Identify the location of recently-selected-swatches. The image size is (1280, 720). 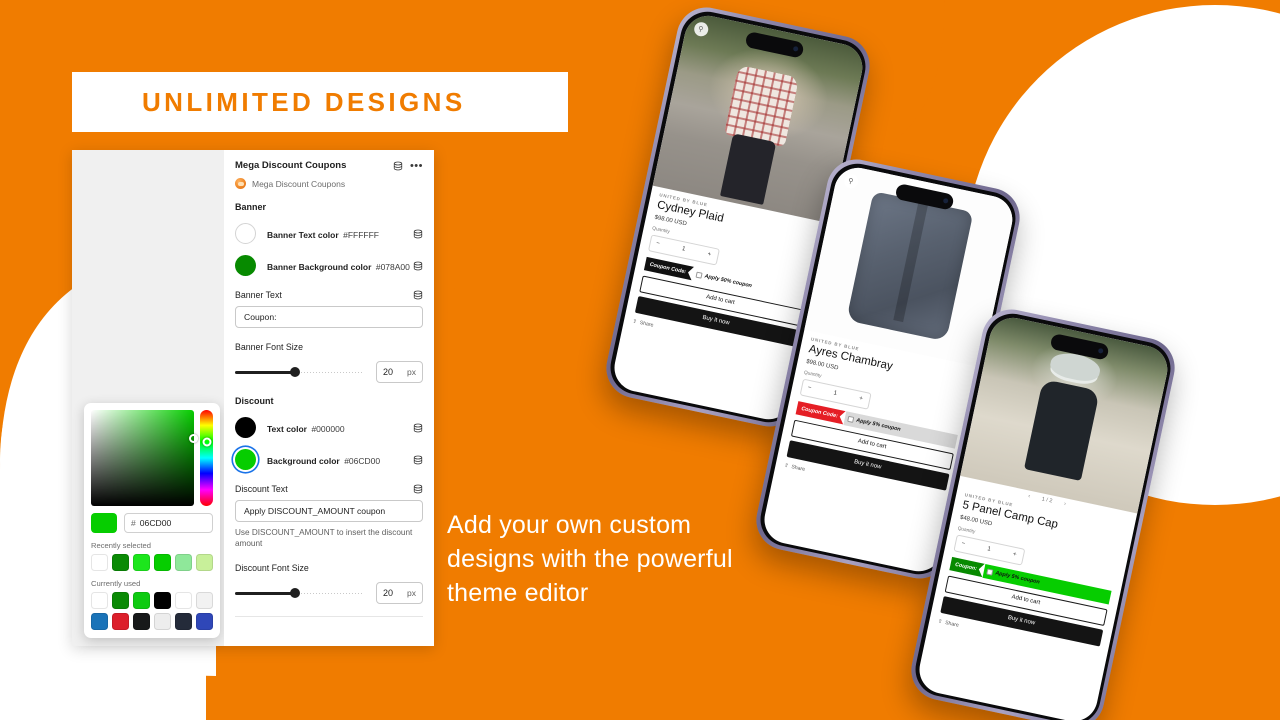
(152, 562).